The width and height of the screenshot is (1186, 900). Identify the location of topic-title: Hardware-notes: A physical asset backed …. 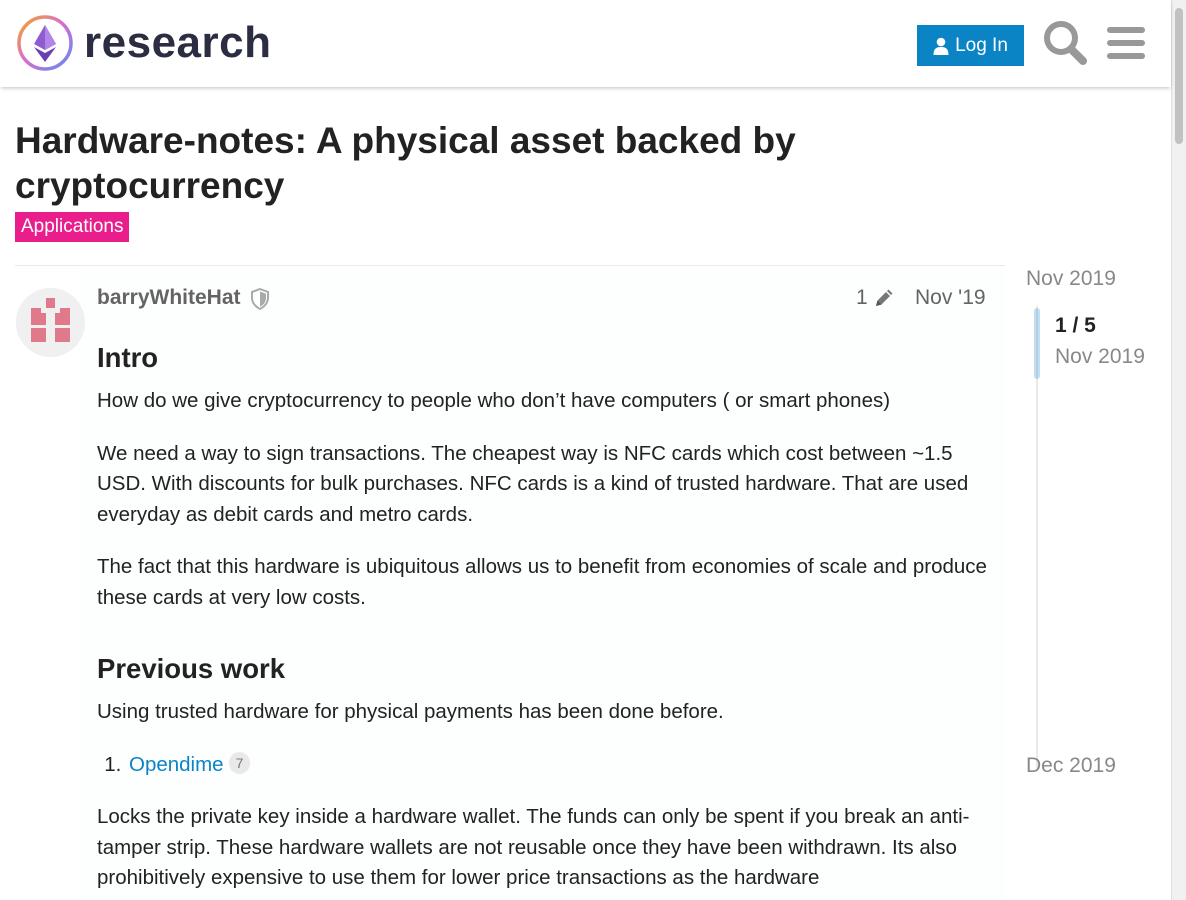
(455, 163).